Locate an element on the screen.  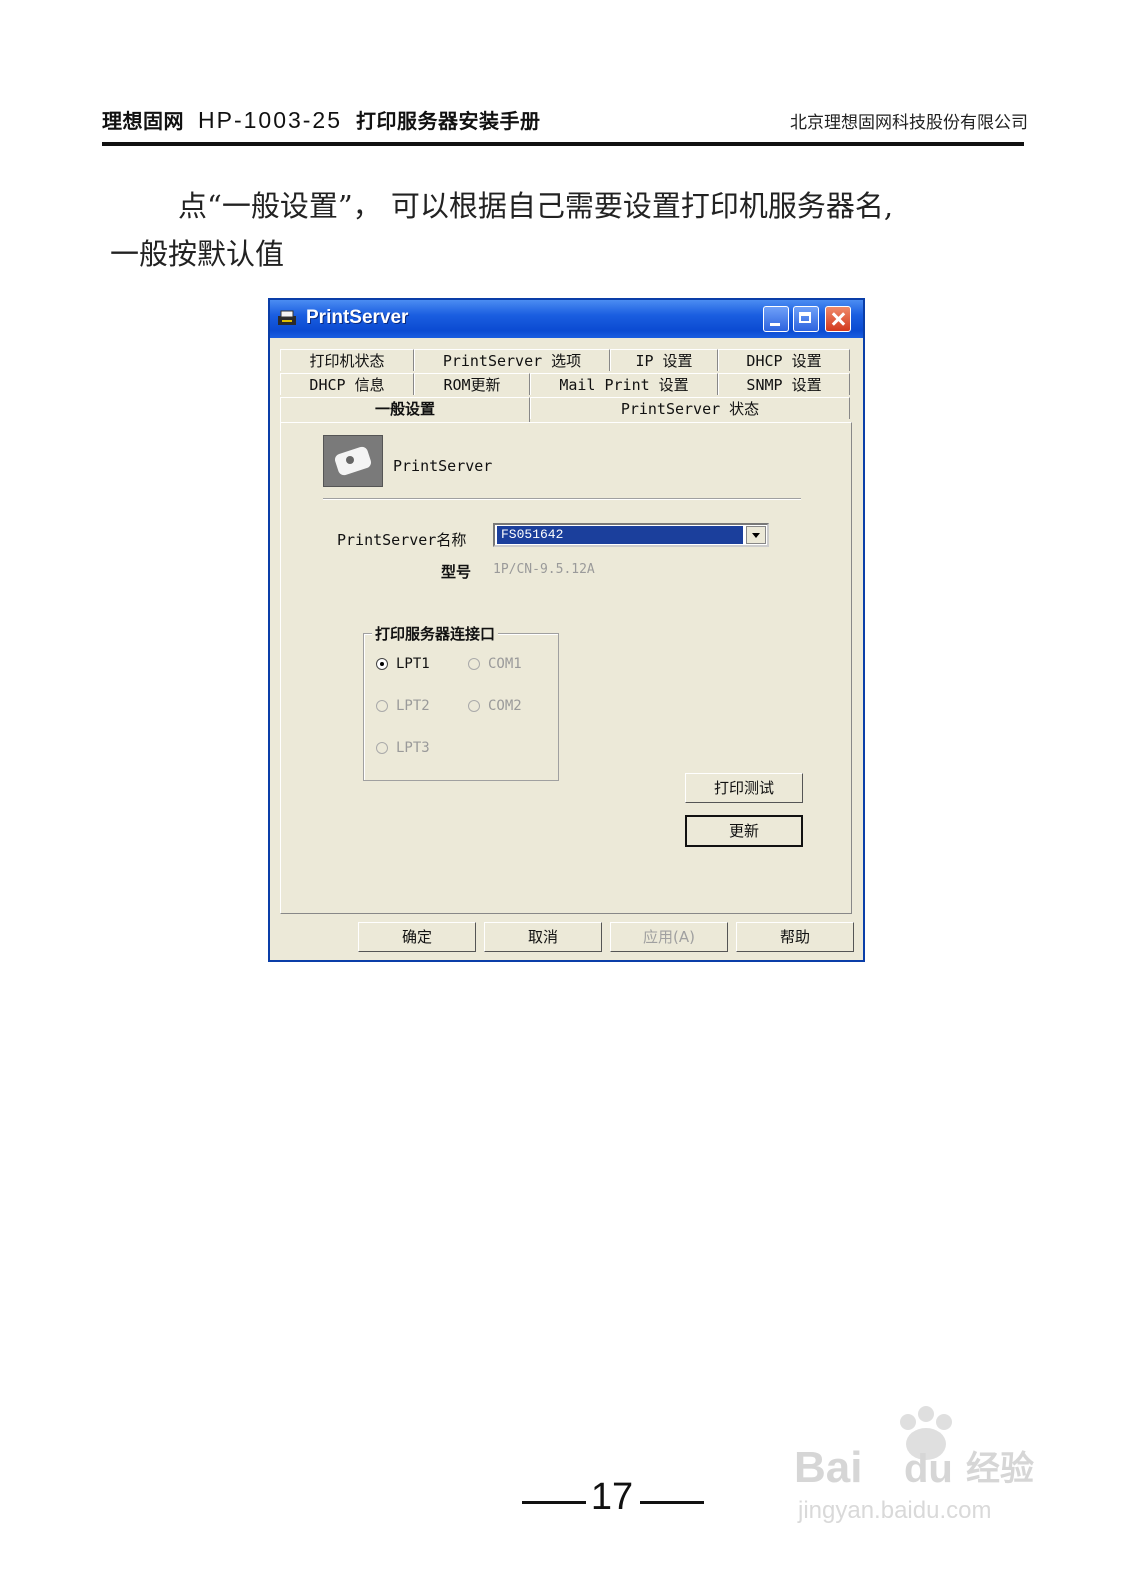
radio-lpt2-label: LPT2 is located at coordinates (413, 706).